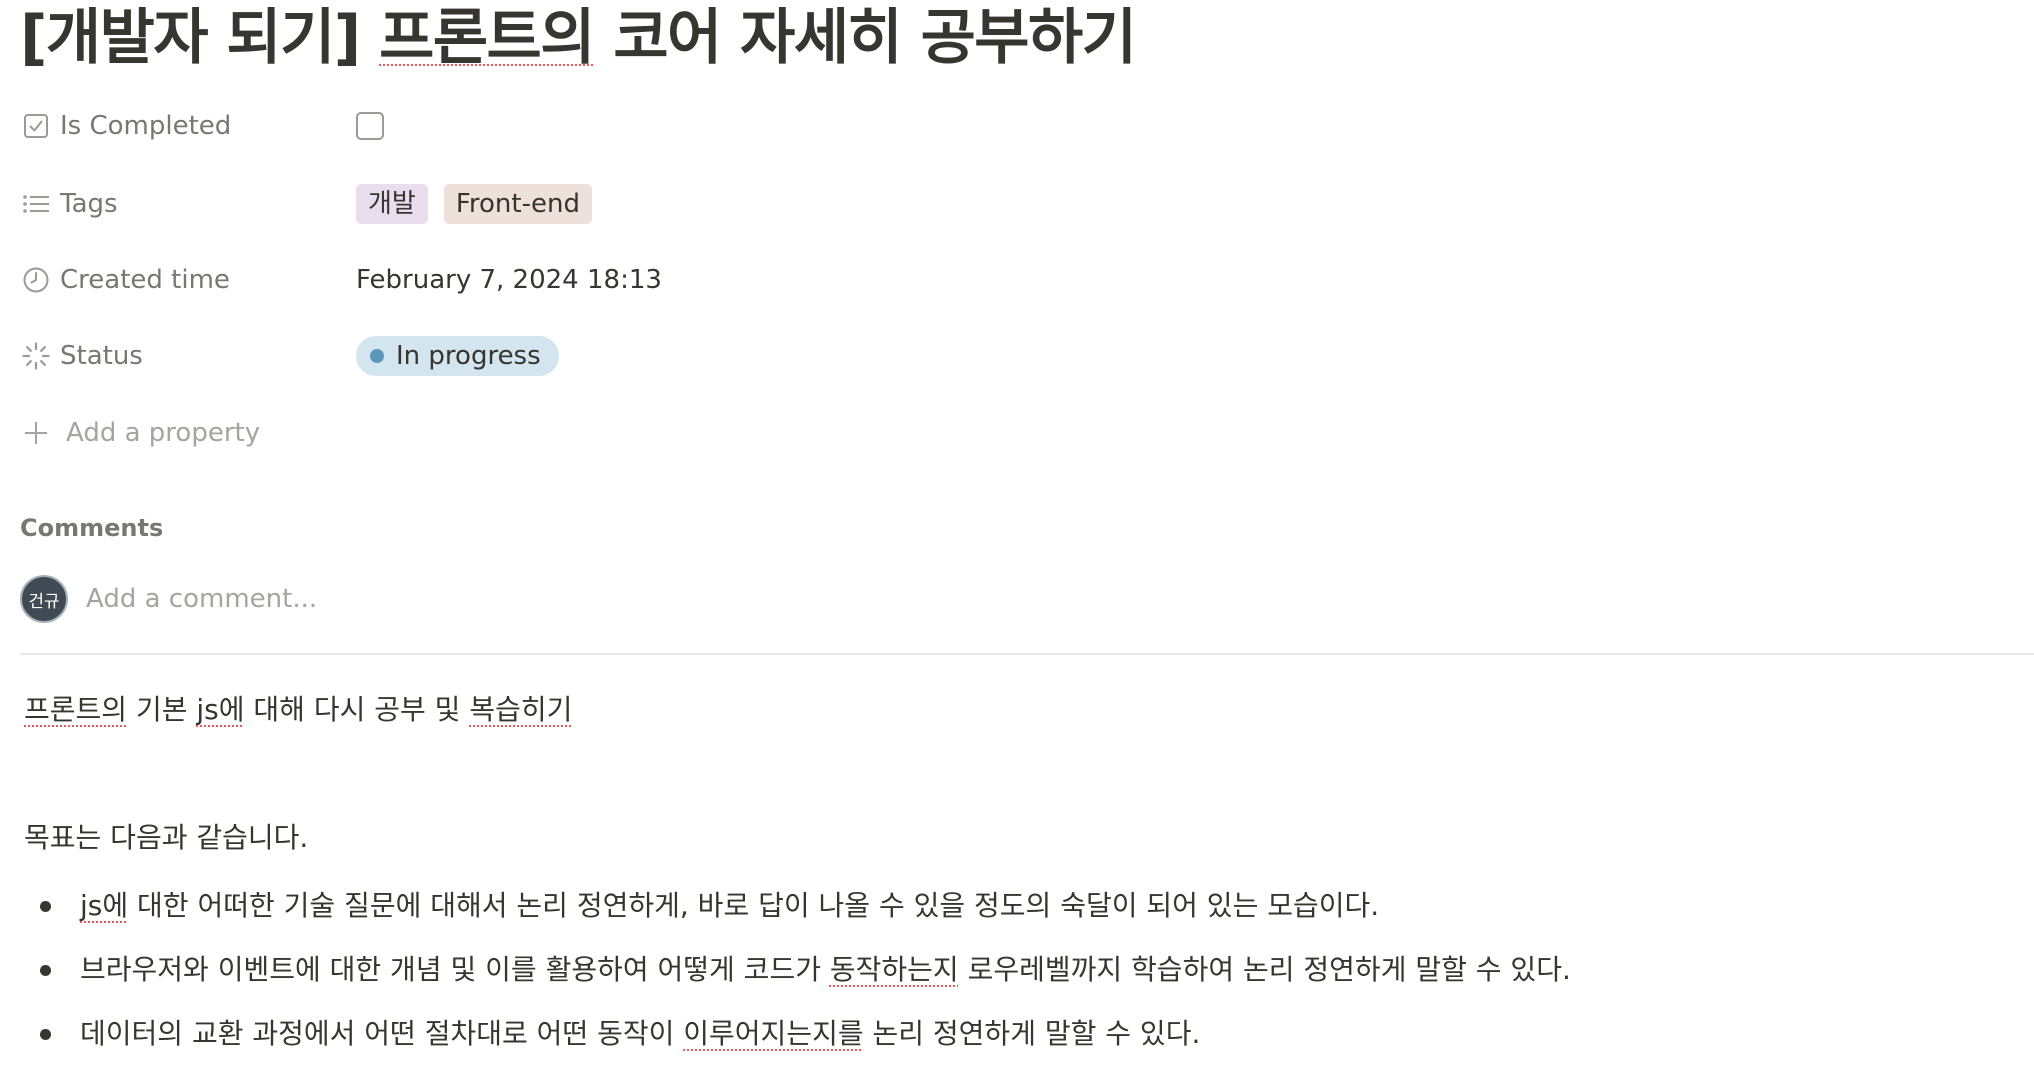 Image resolution: width=2034 pixels, height=1086 pixels. Describe the element at coordinates (1027, 654) in the screenshot. I see `divider` at that location.